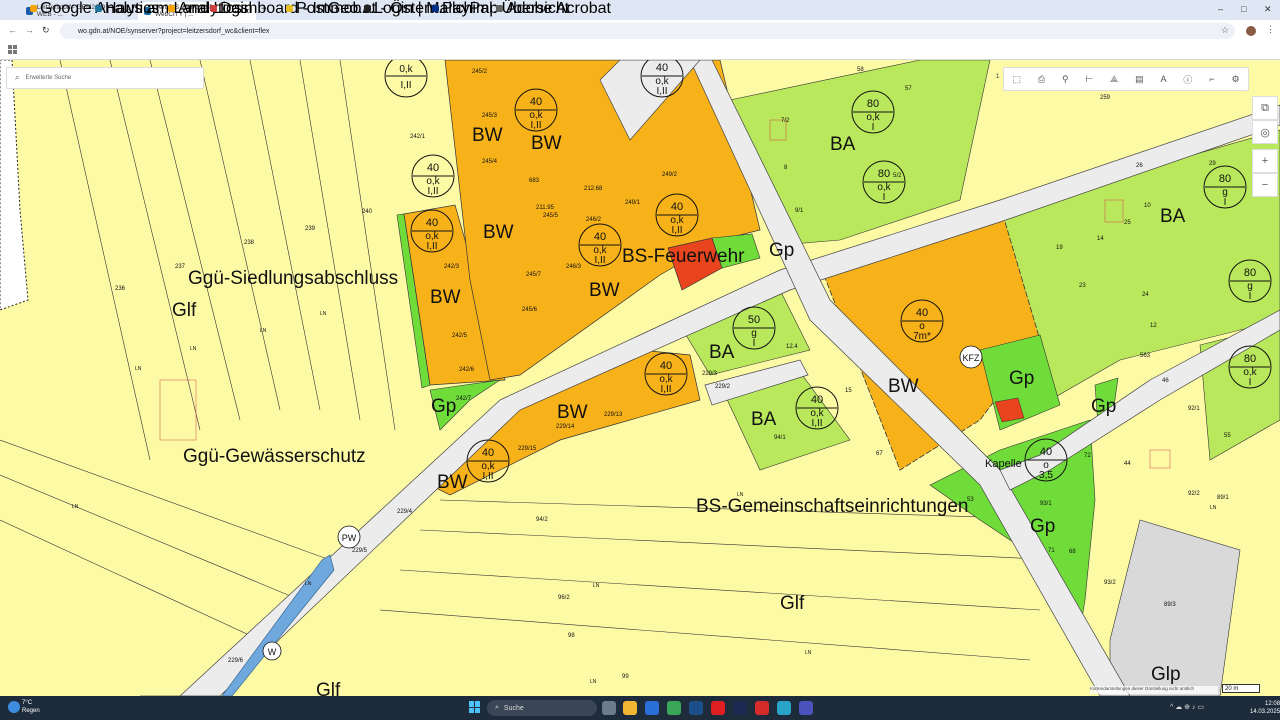 The width and height of the screenshot is (1280, 720). Describe the element at coordinates (784, 708) in the screenshot. I see `edge-icon` at that location.